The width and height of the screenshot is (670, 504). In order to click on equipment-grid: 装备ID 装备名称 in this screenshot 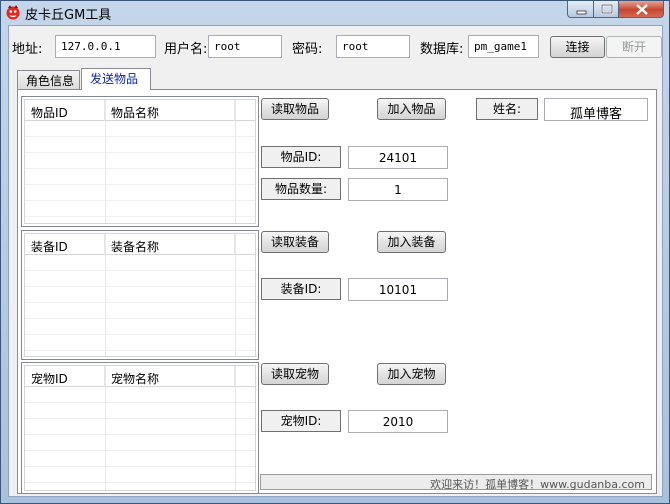, I will do `click(140, 295)`.